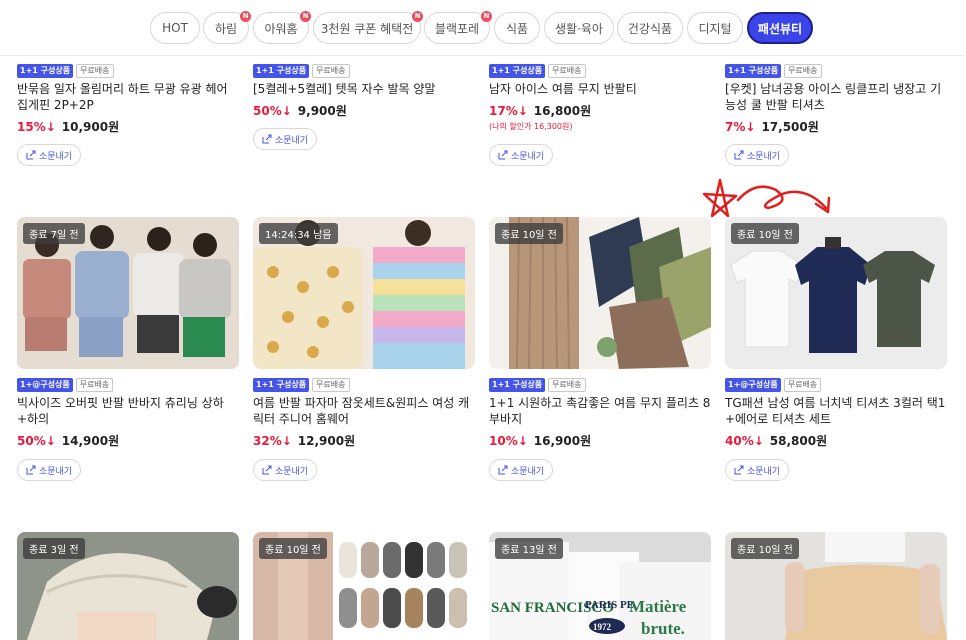  Describe the element at coordinates (36, 126) in the screenshot. I see `discount-rate: 15%↓` at that location.